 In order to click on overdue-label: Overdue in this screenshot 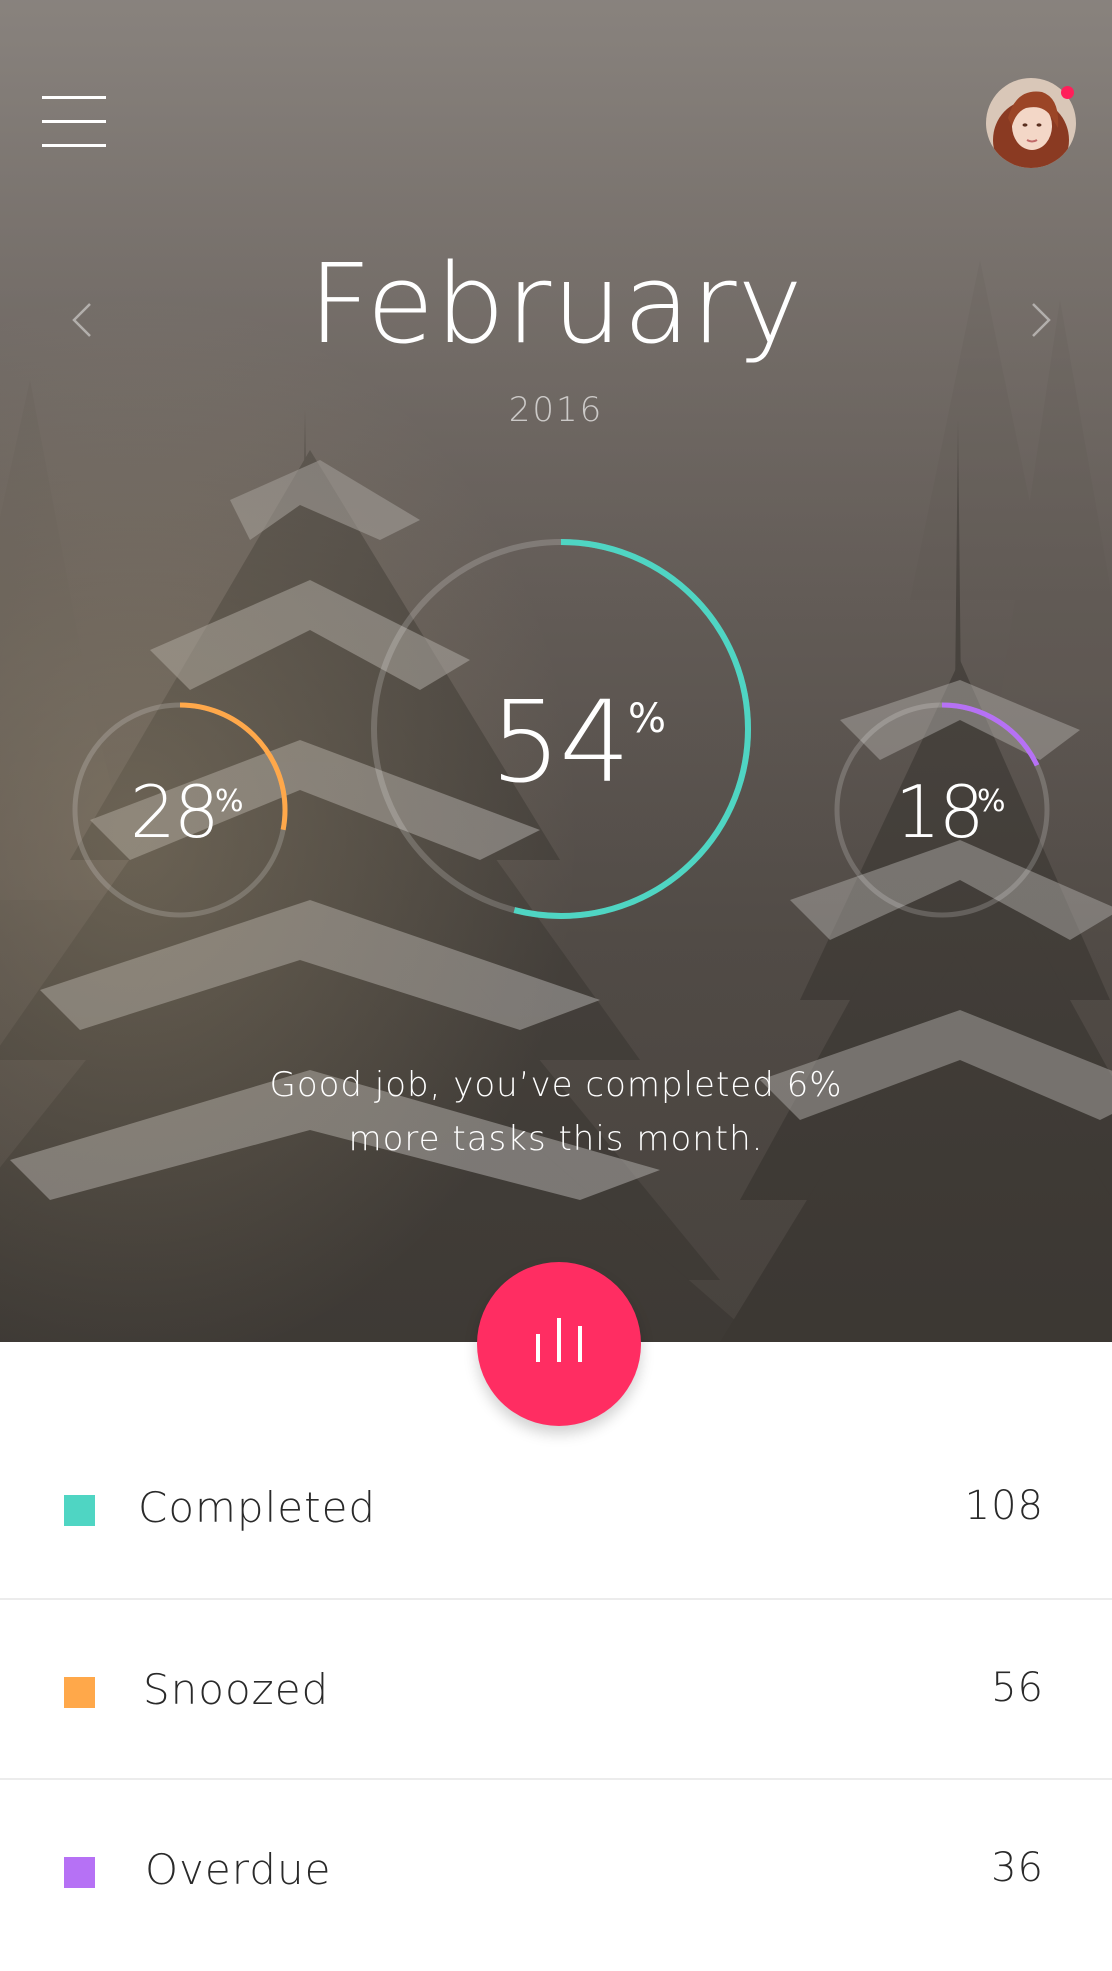, I will do `click(238, 1869)`.